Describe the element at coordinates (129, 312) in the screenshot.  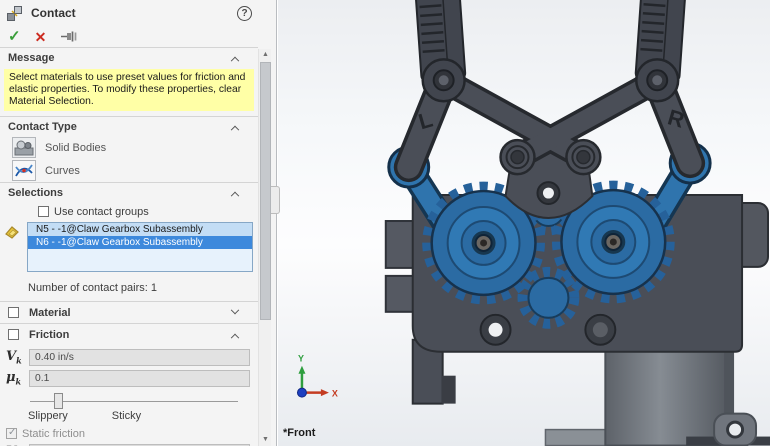
I see `section-header-material: Material` at that location.